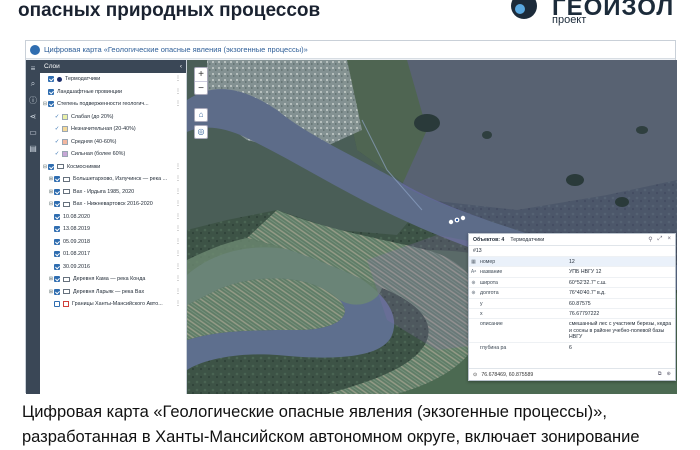 The height and width of the screenshot is (450, 700). What do you see at coordinates (572, 271) in the screenshot?
I see `attribute-row: Aᵃ название УПБ НВГУ 12` at bounding box center [572, 271].